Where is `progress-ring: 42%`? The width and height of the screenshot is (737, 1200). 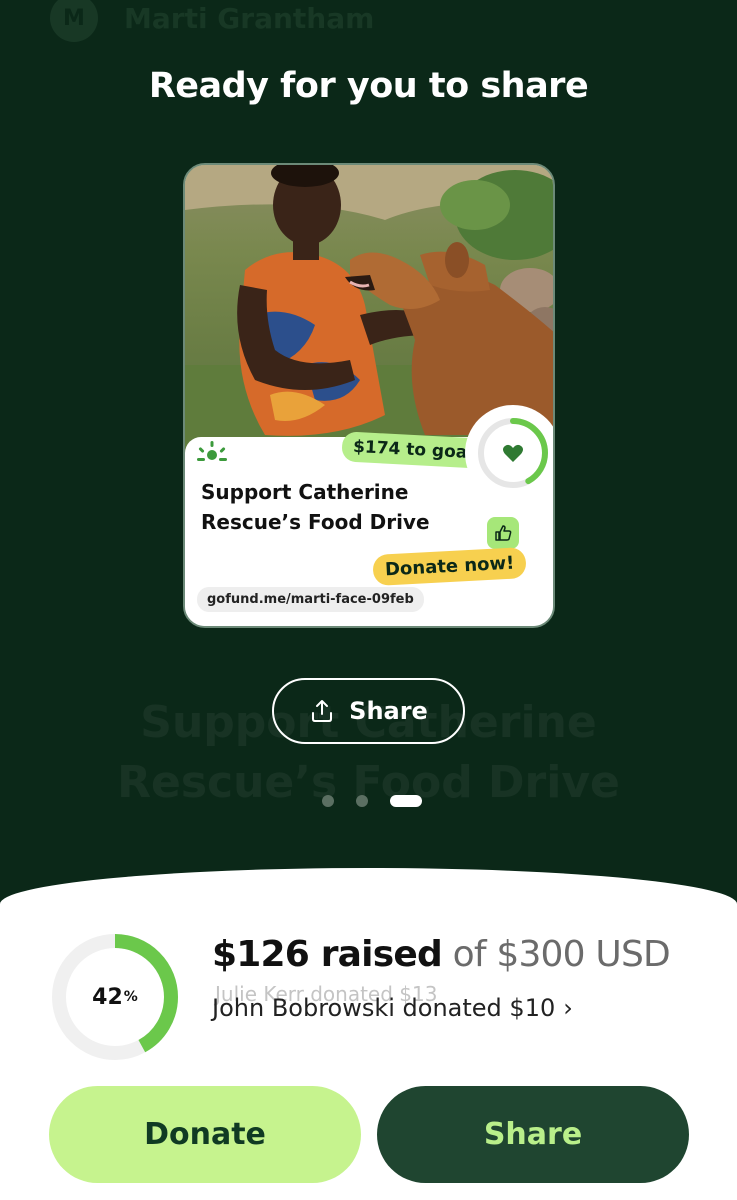
progress-ring: 42% is located at coordinates (115, 997).